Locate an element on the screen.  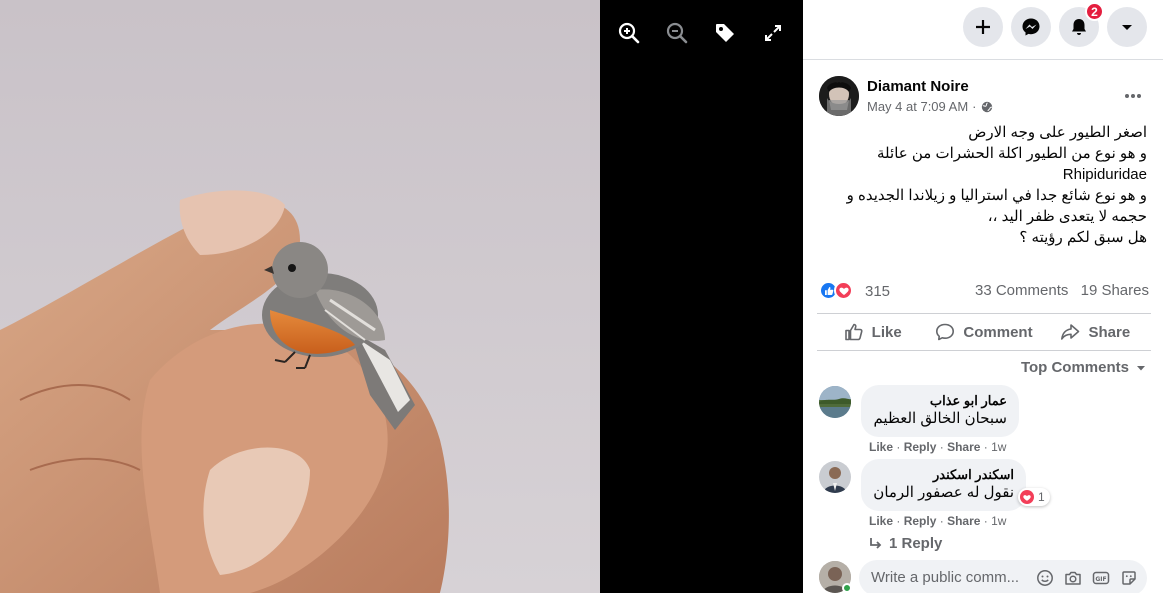
sort-label: Top Comments is located at coordinates (1074, 367).